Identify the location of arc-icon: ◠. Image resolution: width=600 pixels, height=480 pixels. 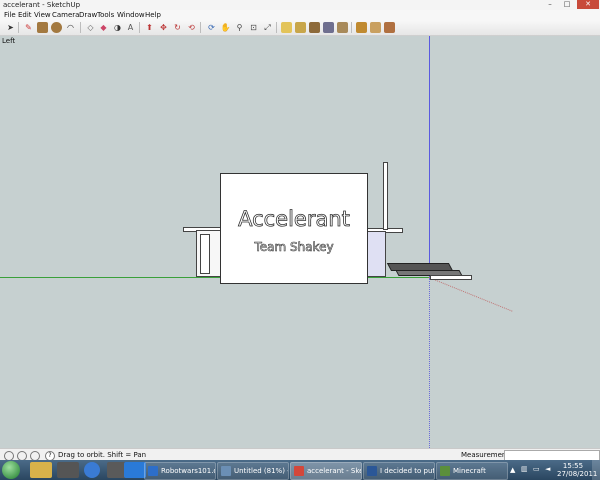
(70, 27).